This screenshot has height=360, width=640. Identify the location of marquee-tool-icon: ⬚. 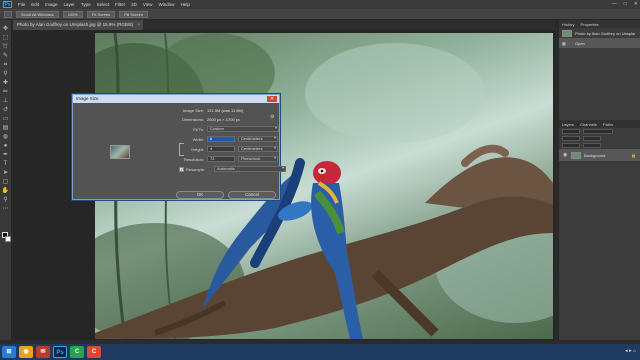
(6, 38).